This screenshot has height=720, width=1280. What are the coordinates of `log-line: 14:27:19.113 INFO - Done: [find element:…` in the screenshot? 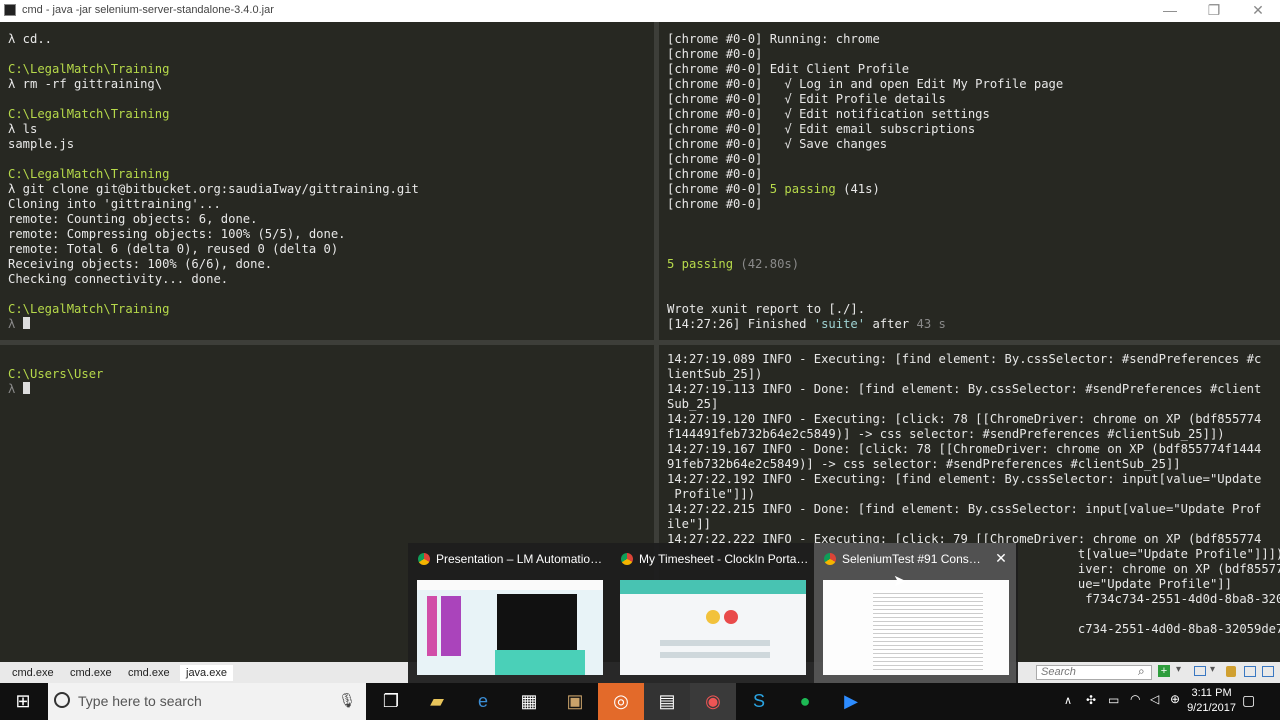 It's located at (964, 389).